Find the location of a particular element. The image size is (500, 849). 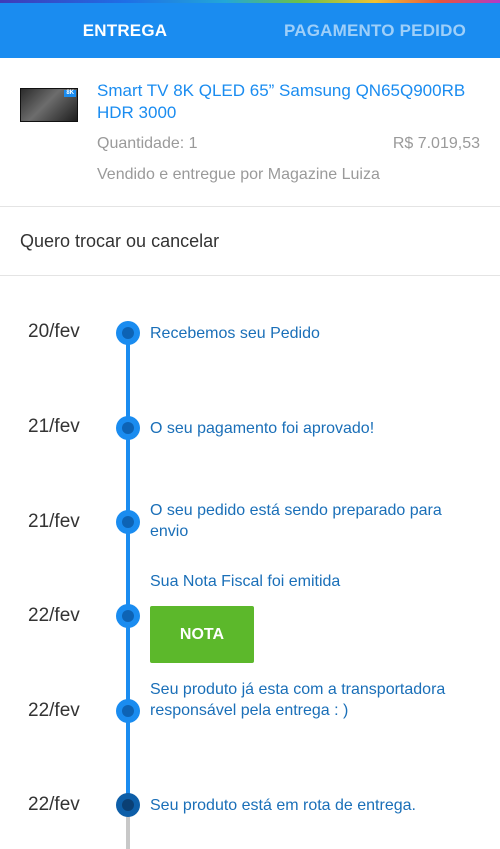

tab-delivery: ENTREGA is located at coordinates (125, 29).